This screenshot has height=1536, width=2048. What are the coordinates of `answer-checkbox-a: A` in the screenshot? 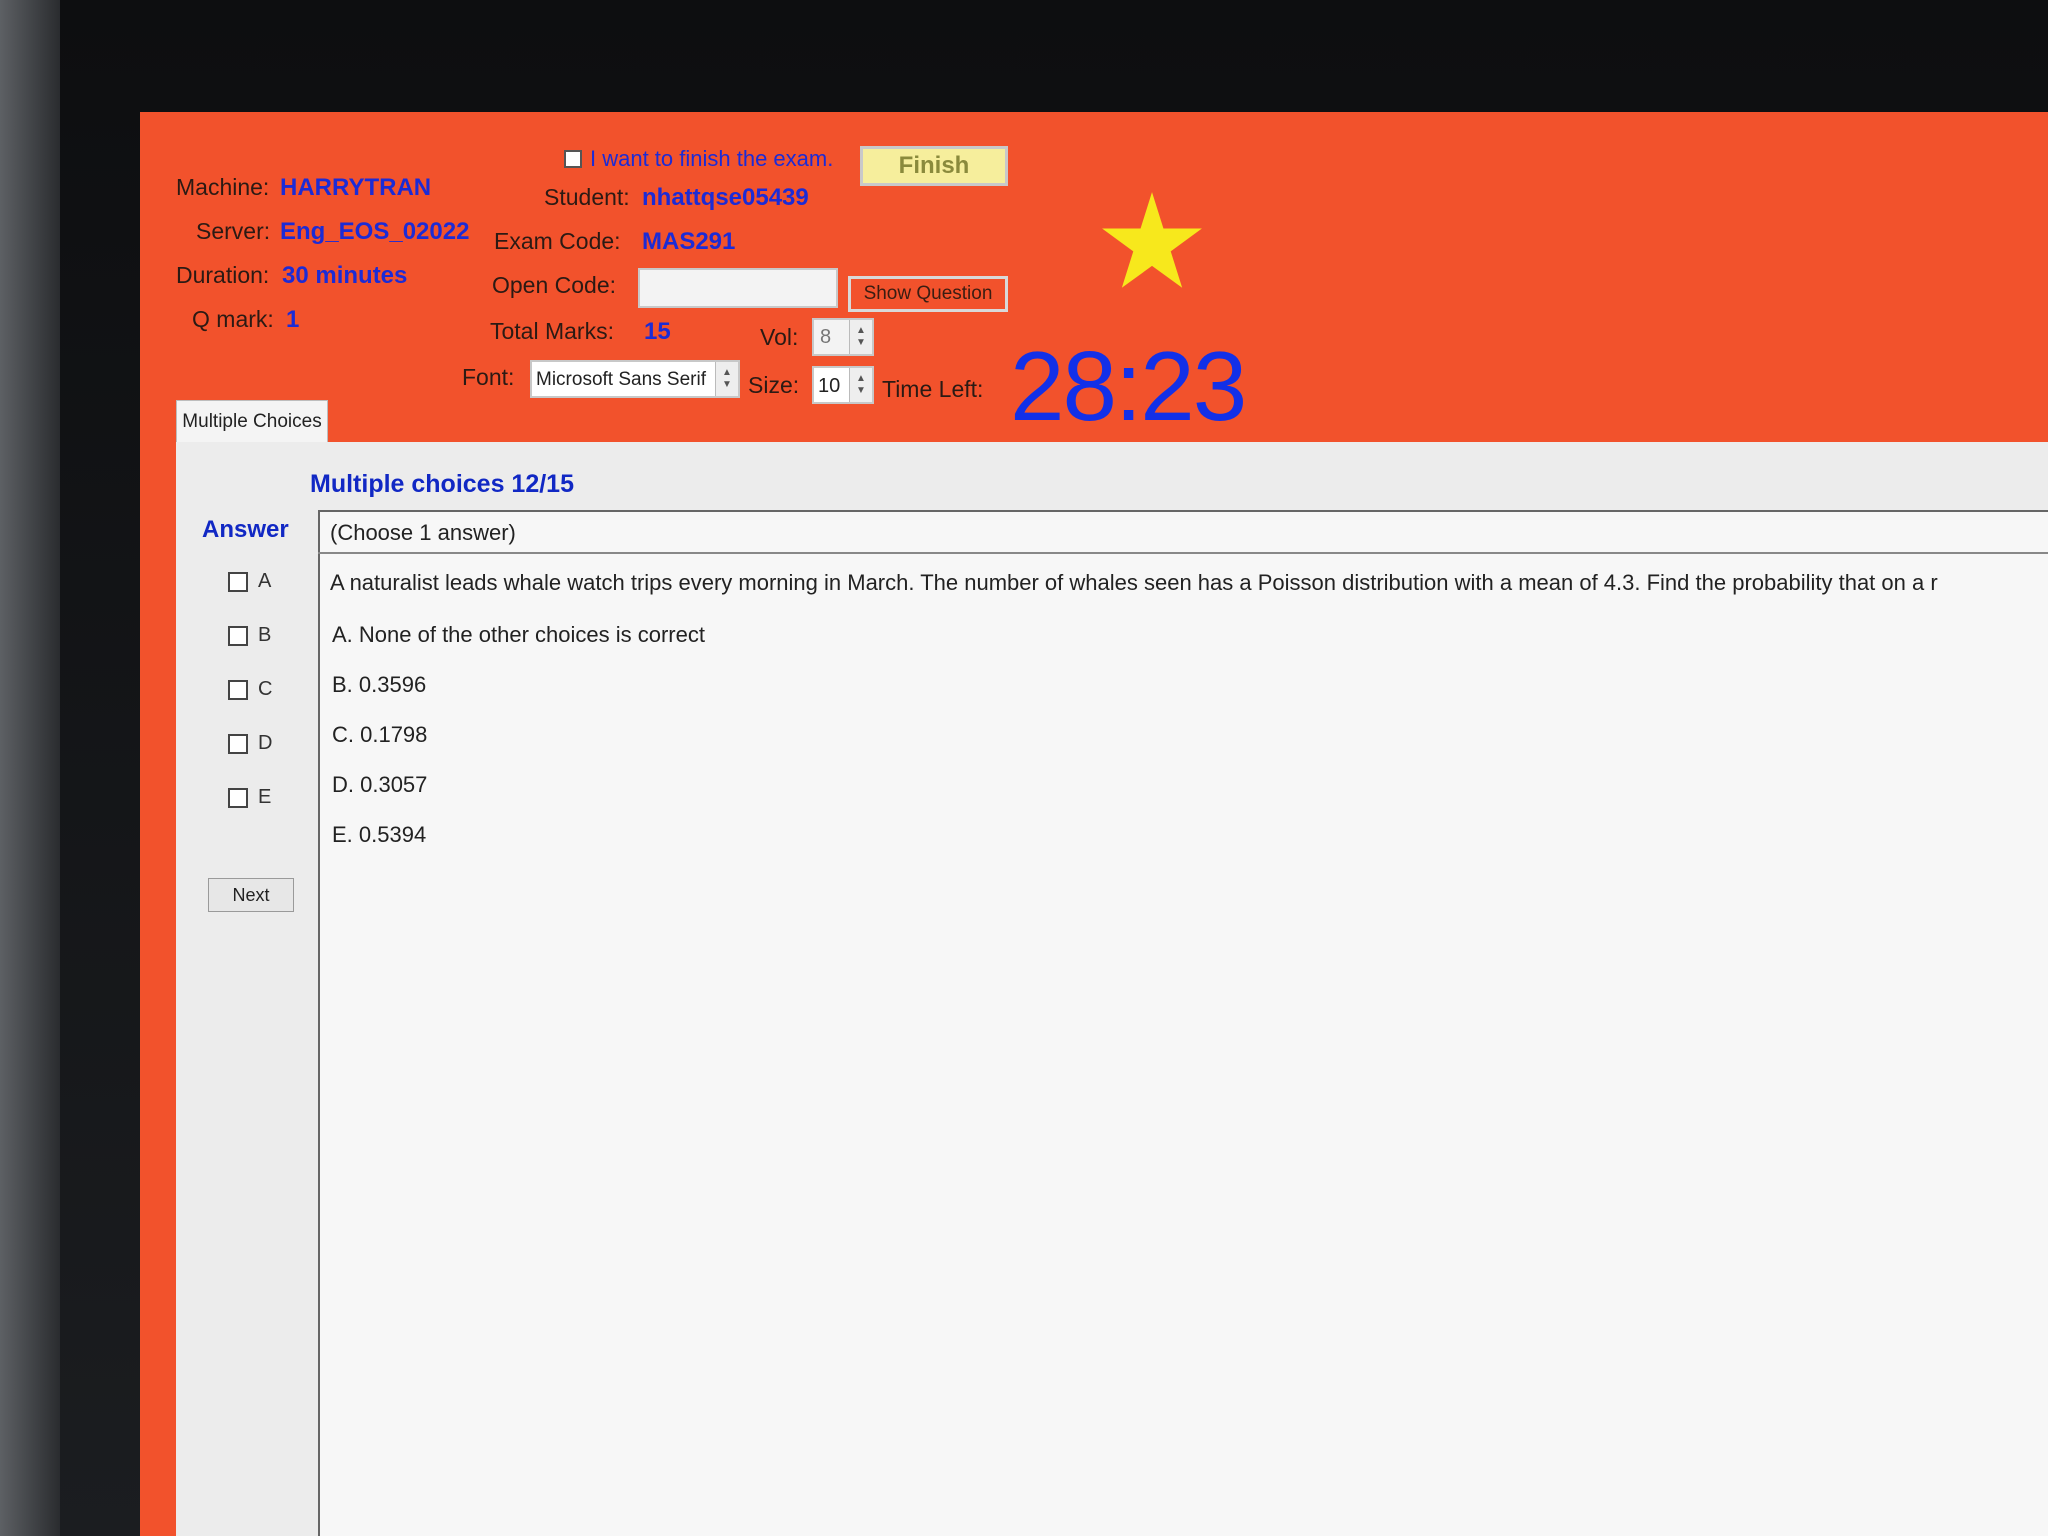 It's located at (249, 581).